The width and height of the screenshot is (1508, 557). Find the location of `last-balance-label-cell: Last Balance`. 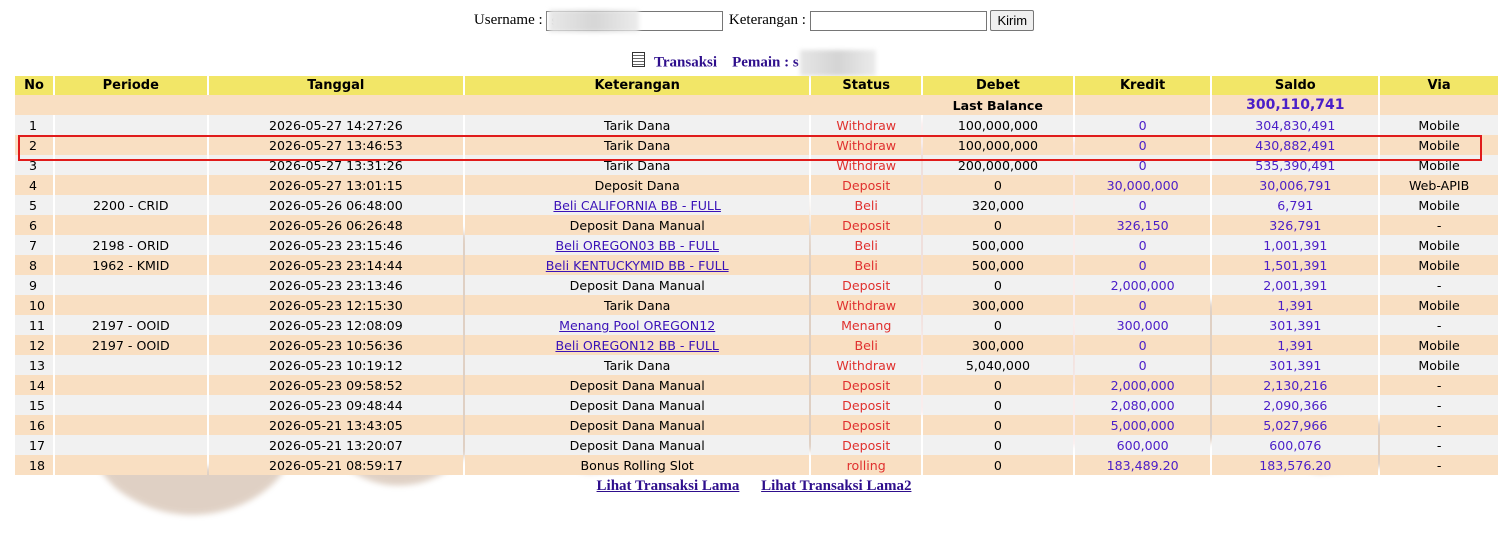

last-balance-label-cell: Last Balance is located at coordinates (544, 105).